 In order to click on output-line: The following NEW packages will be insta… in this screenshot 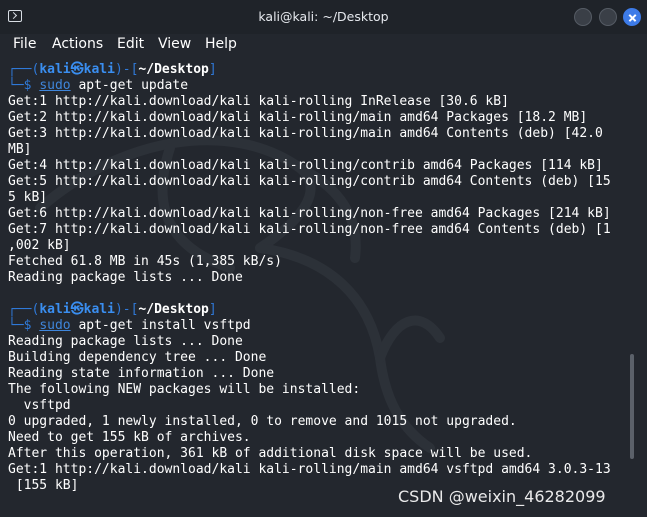, I will do `click(184, 389)`.